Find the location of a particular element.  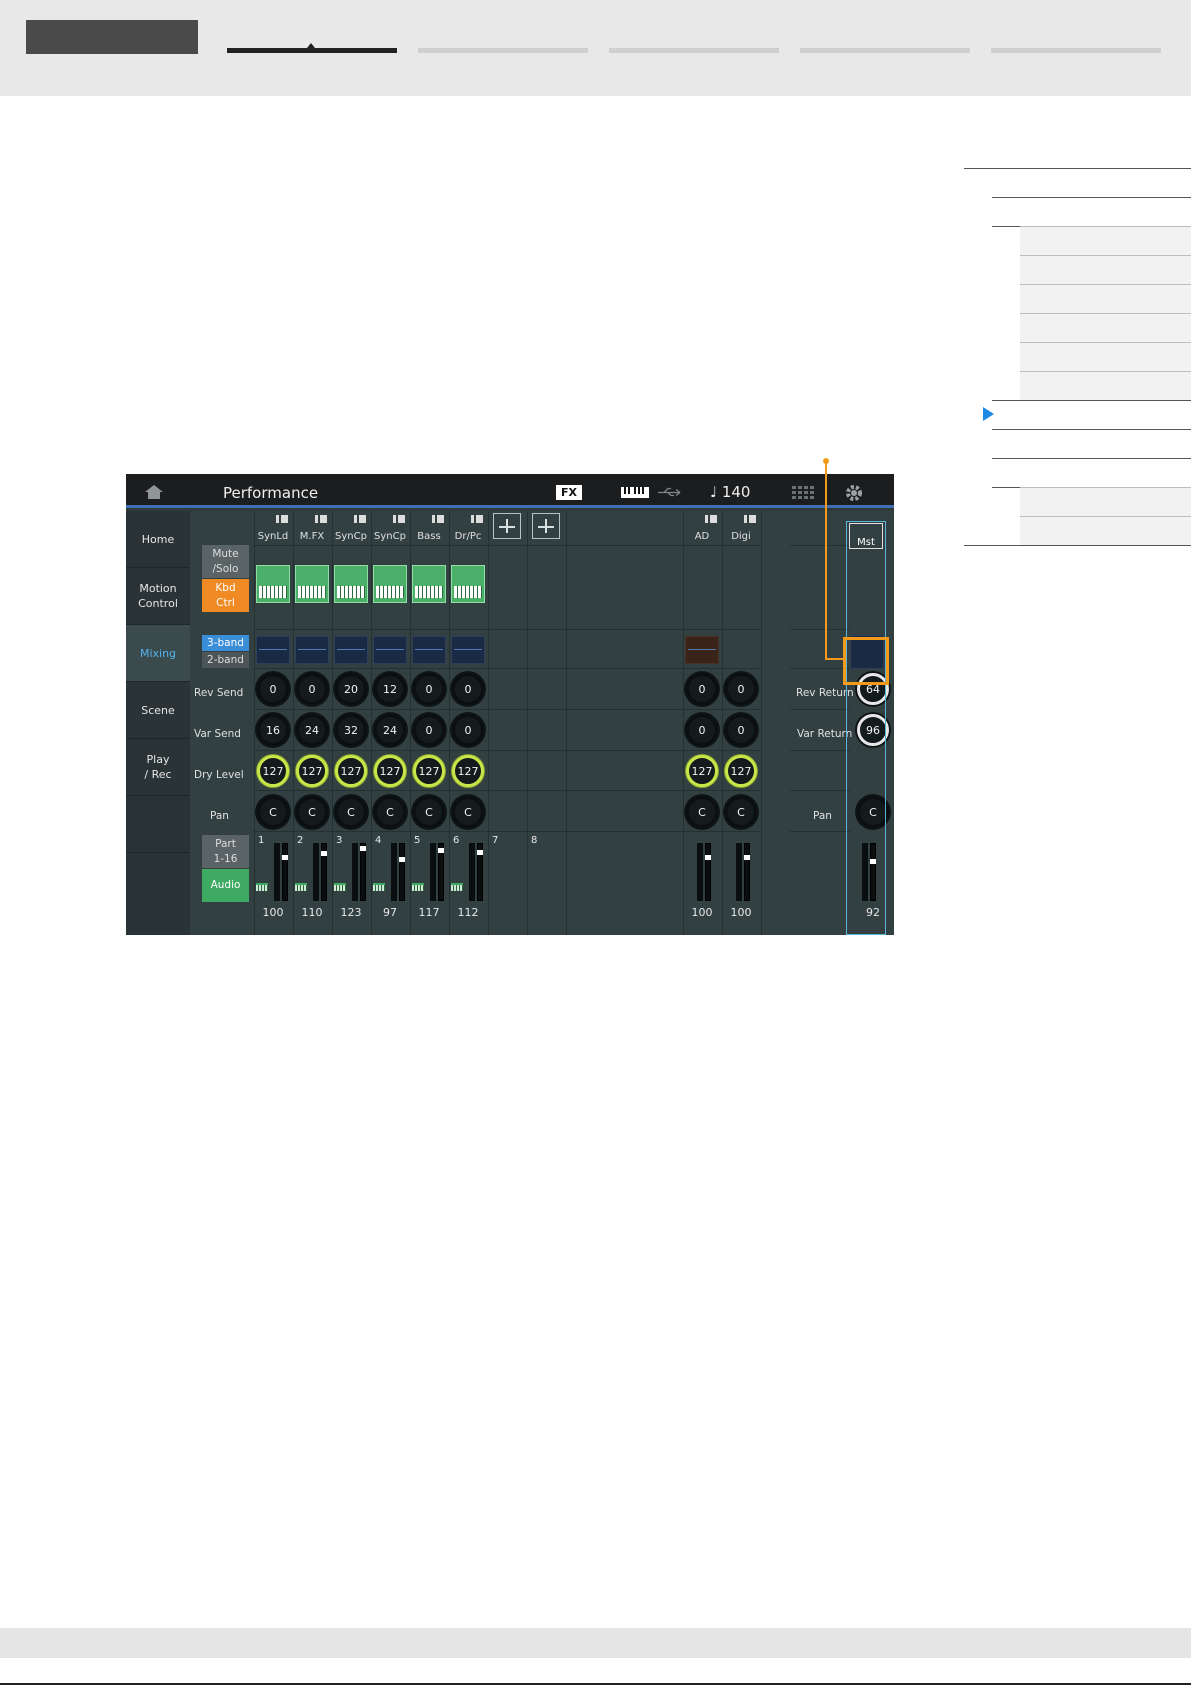

nav-mixing: Mixing is located at coordinates (158, 653).